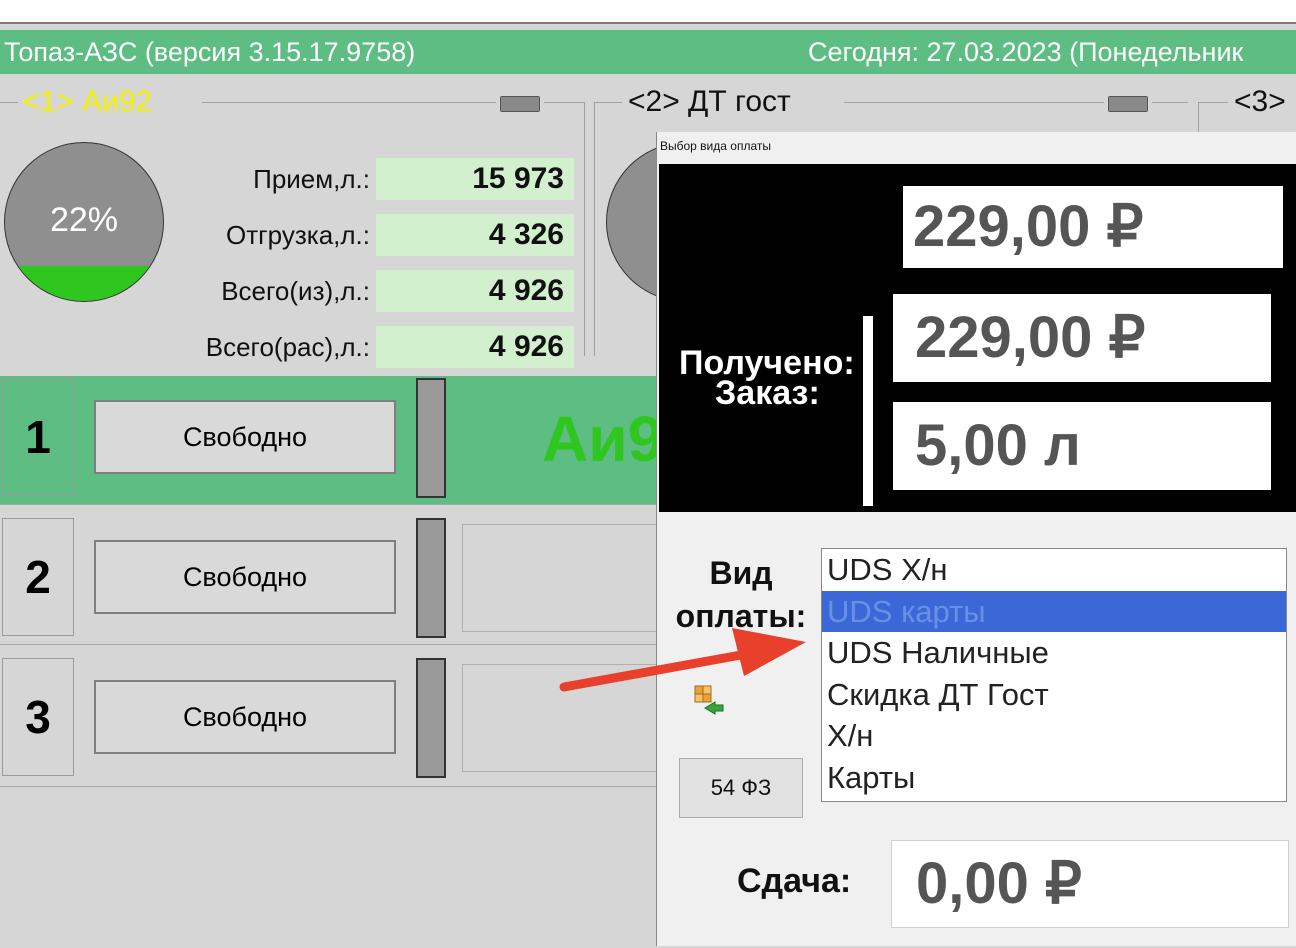  Describe the element at coordinates (84, 283) in the screenshot. I see `tank-level-fill` at that location.